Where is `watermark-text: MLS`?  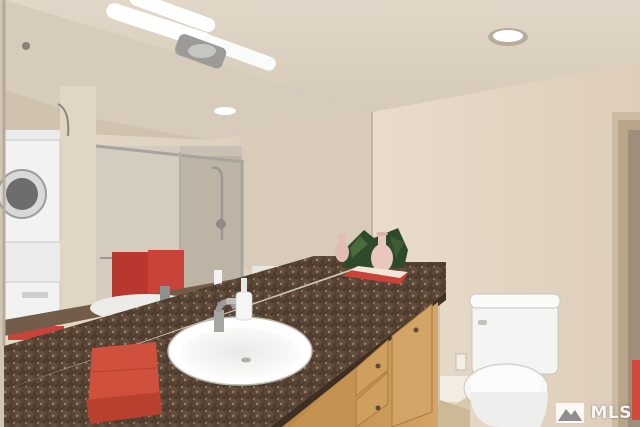
watermark-text: MLS is located at coordinates (611, 413).